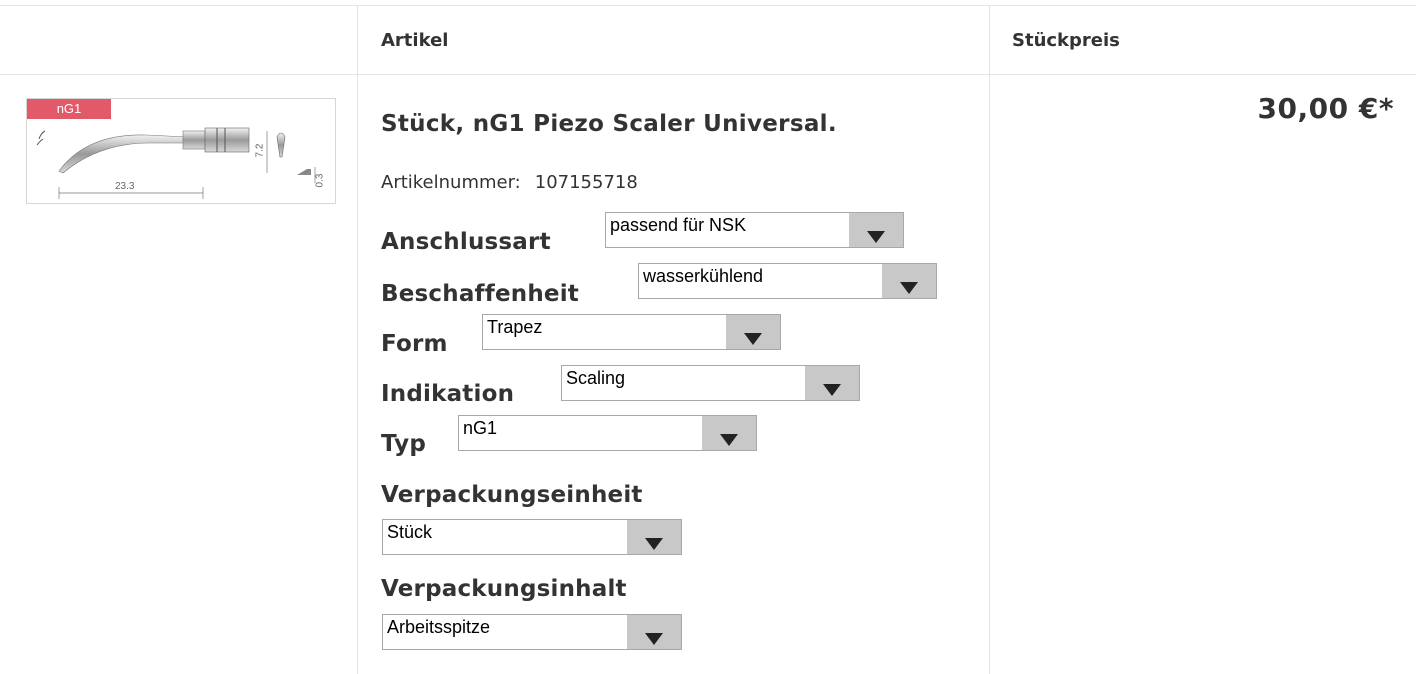 This screenshot has height=674, width=1416. Describe the element at coordinates (678, 225) in the screenshot. I see `select-anschlussart-value: passend für NSK` at that location.